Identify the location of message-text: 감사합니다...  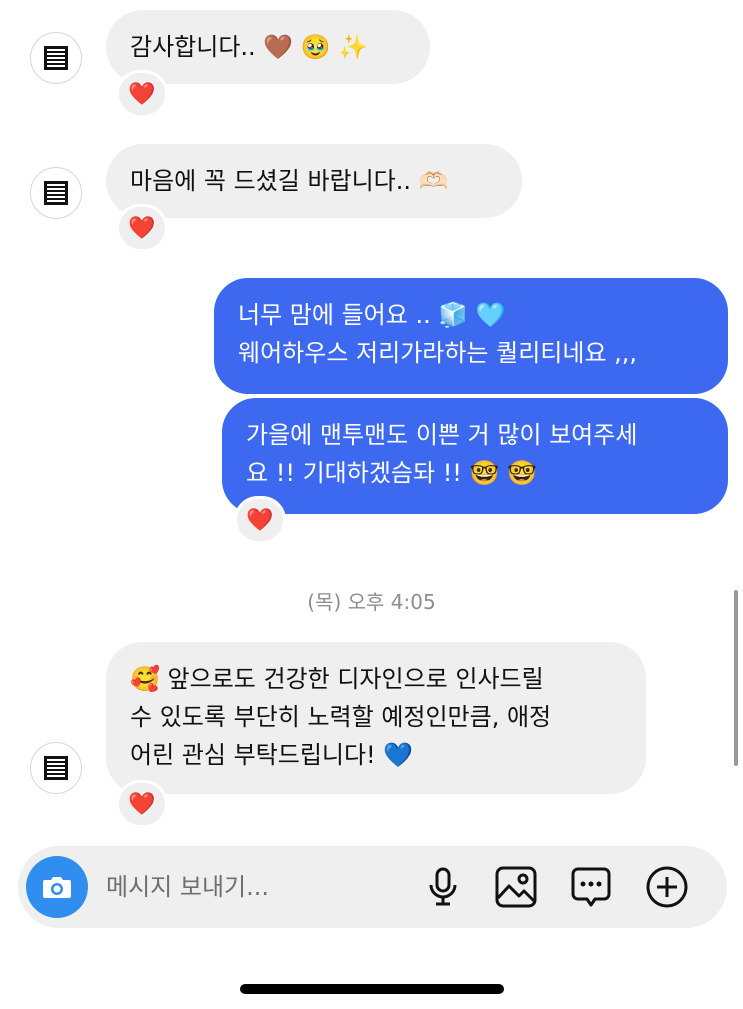
(193, 47).